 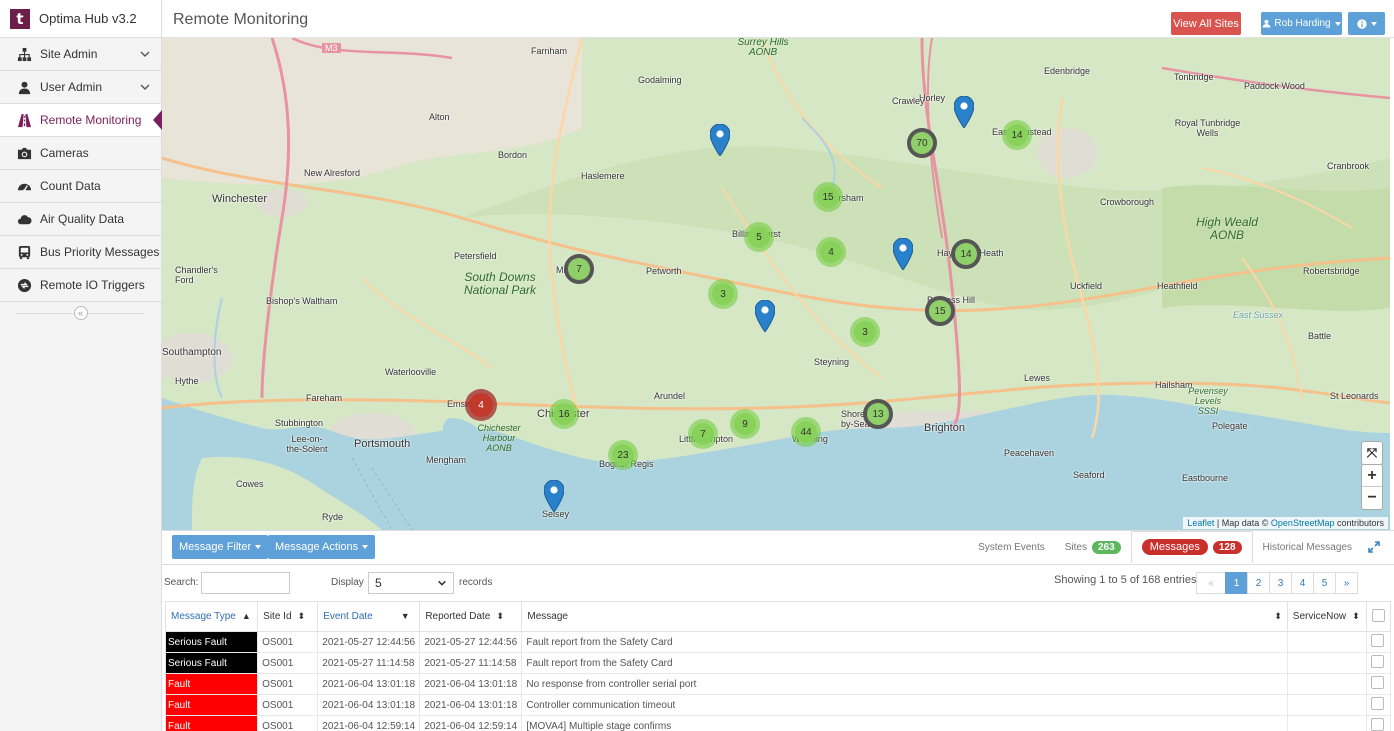 What do you see at coordinates (1372, 498) in the screenshot?
I see `zoom-out-button: −` at bounding box center [1372, 498].